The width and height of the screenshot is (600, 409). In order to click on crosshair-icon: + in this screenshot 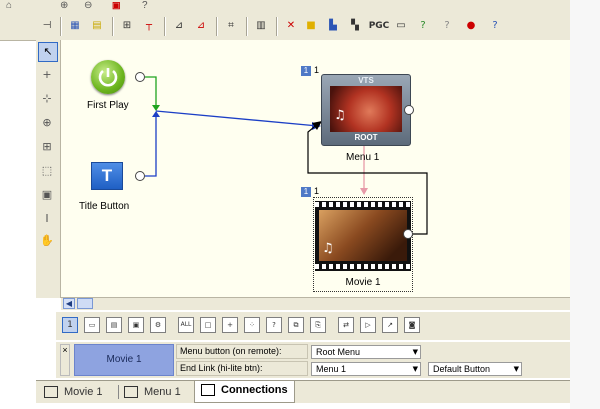, I will do `click(47, 75)`.